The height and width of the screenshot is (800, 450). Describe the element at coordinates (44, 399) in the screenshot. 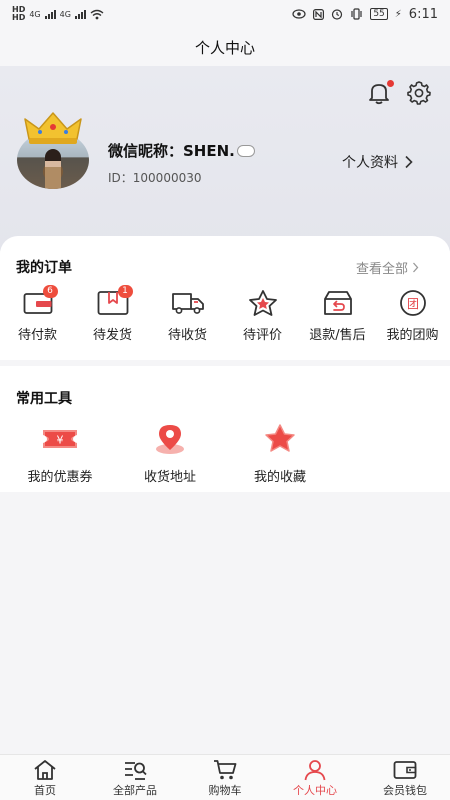

I see `tools-title: 常用工具` at that location.